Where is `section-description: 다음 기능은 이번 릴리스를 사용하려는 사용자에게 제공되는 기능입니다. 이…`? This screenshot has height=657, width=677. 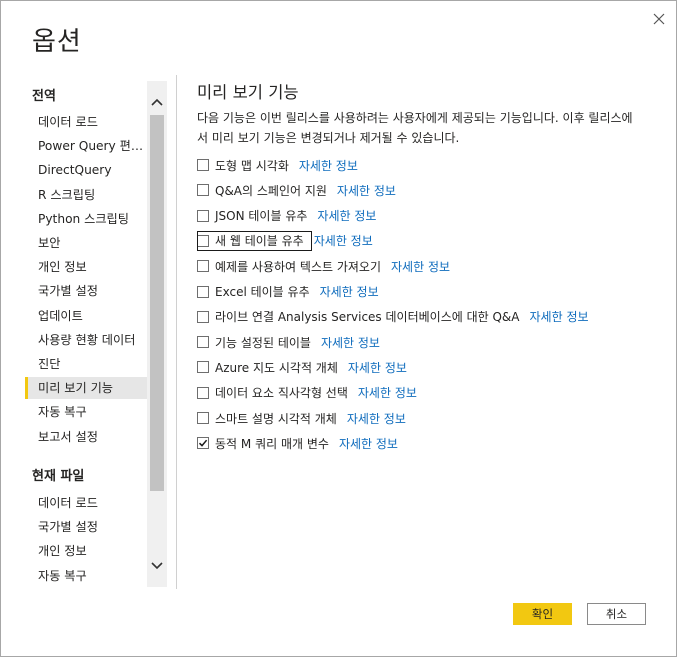
section-description: 다음 기능은 이번 릴리스를 사용하려는 사용자에게 제공되는 기능입니다. 이… is located at coordinates (415, 128).